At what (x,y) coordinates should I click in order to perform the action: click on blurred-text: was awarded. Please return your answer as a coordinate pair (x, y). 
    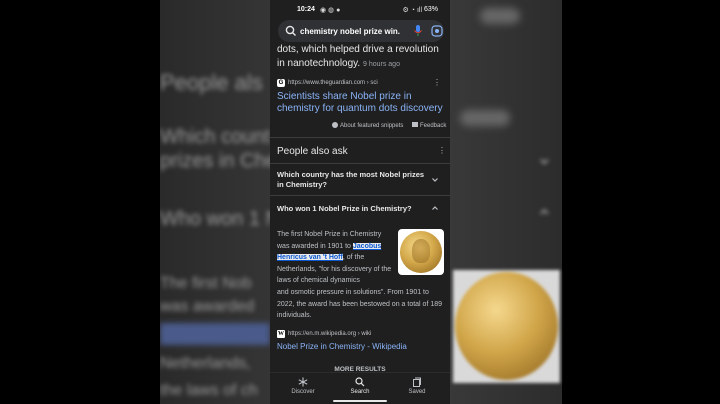
    Looking at the image, I should click on (207, 306).